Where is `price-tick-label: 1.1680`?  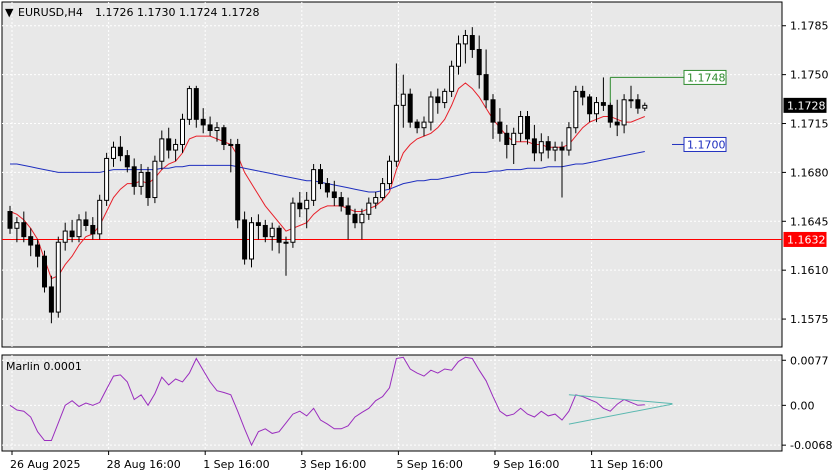
price-tick-label: 1.1680 is located at coordinates (809, 172).